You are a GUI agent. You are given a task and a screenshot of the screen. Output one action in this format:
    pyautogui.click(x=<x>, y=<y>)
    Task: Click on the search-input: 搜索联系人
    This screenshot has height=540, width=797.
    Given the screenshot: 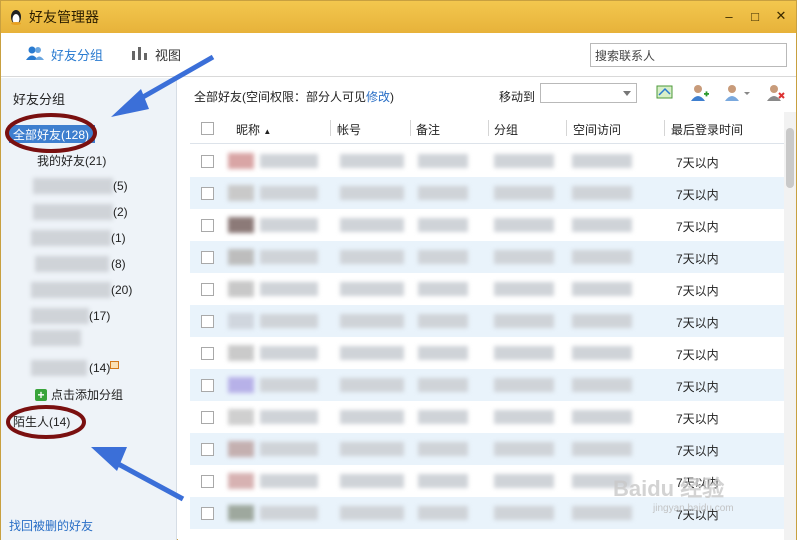 What is the action you would take?
    pyautogui.click(x=688, y=55)
    